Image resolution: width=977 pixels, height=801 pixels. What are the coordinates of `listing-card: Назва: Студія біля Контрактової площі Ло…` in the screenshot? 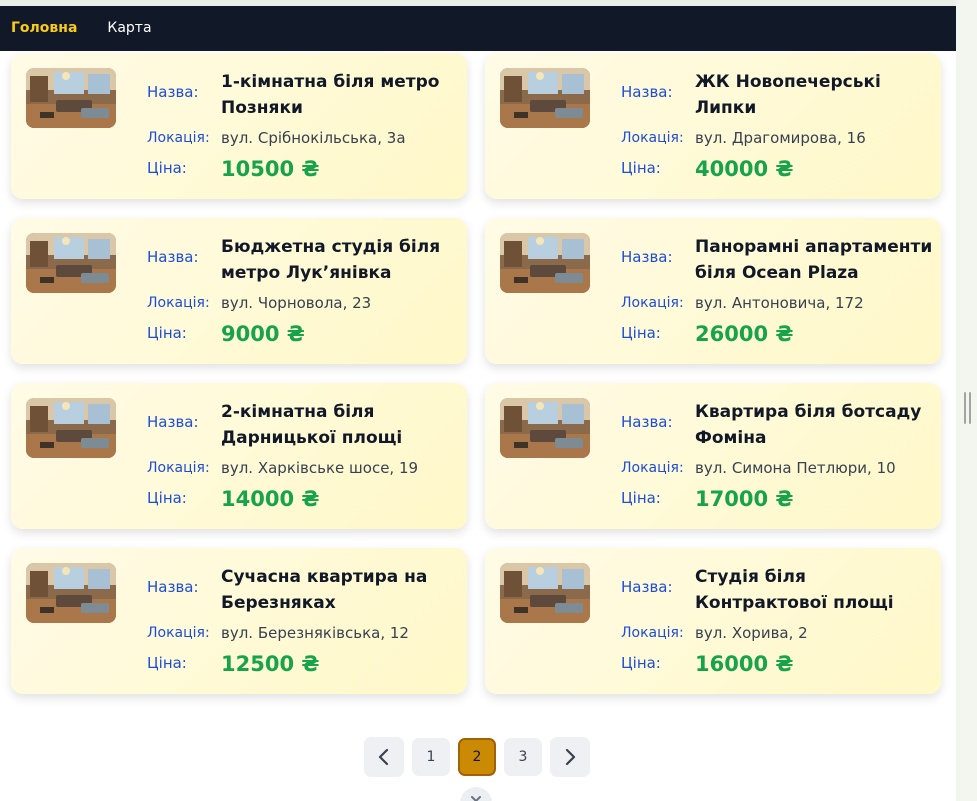 It's located at (713, 621).